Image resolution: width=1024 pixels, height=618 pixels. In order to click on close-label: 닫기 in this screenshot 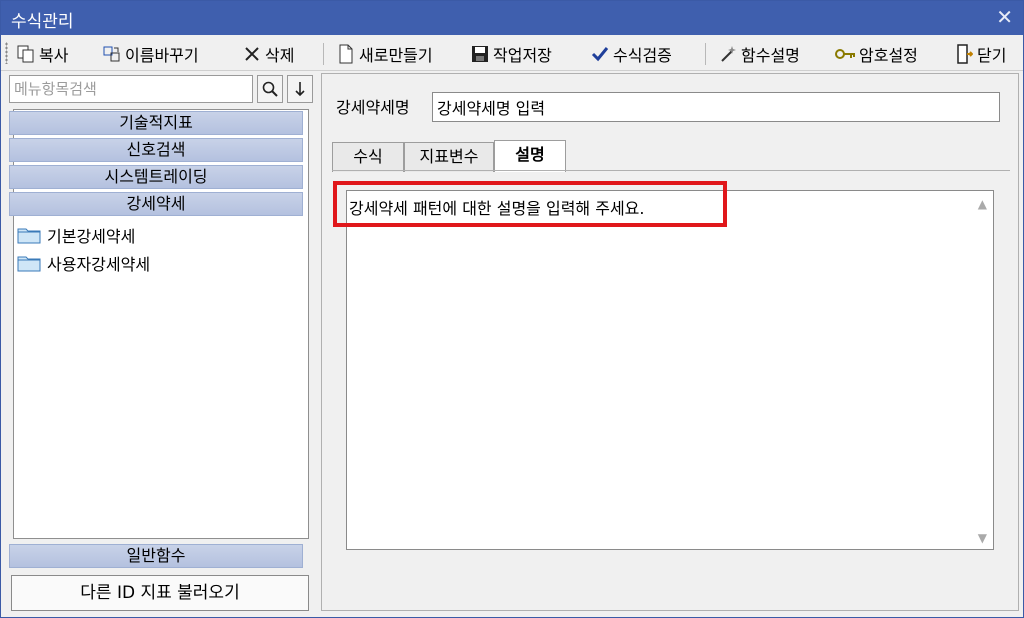, I will do `click(992, 55)`.